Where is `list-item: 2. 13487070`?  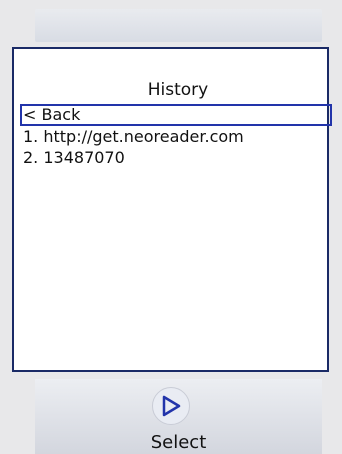
list-item: 2. 13487070 is located at coordinates (176, 157).